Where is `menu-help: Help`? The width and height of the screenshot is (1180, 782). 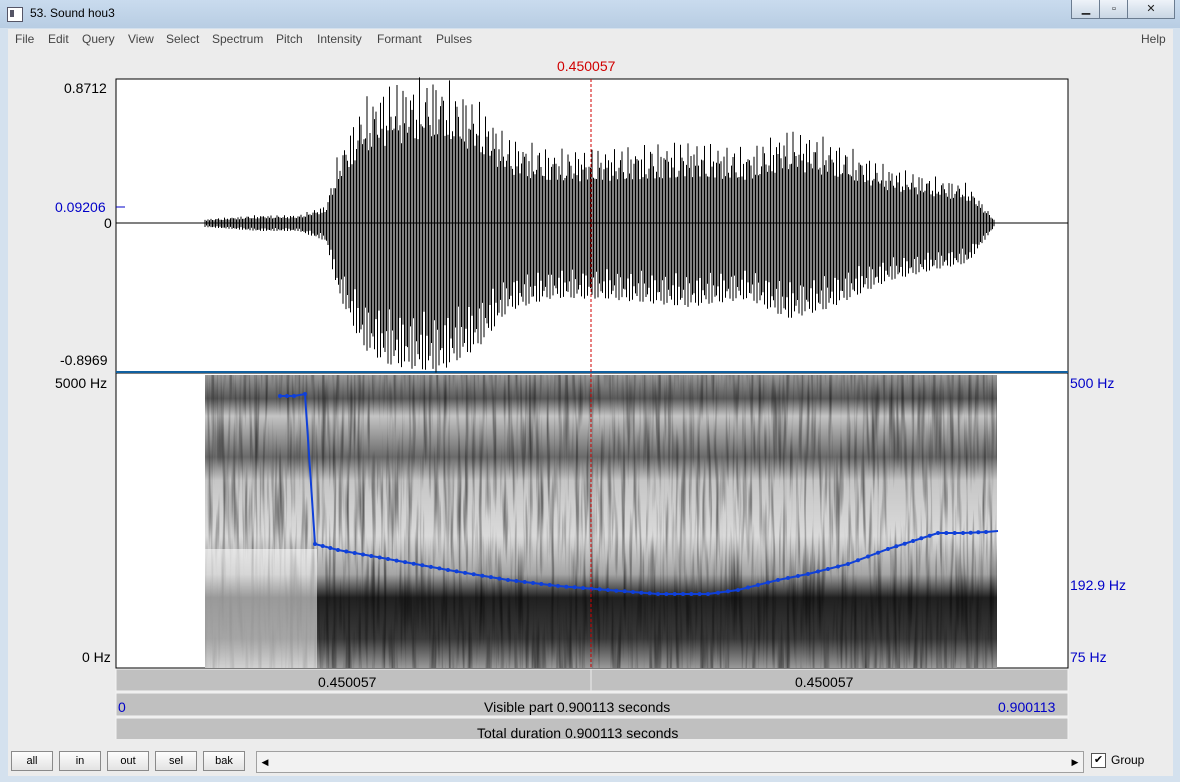
menu-help: Help is located at coordinates (1153, 39).